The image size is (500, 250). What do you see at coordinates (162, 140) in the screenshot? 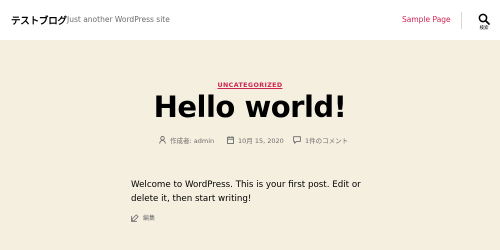
I see `user-icon` at bounding box center [162, 140].